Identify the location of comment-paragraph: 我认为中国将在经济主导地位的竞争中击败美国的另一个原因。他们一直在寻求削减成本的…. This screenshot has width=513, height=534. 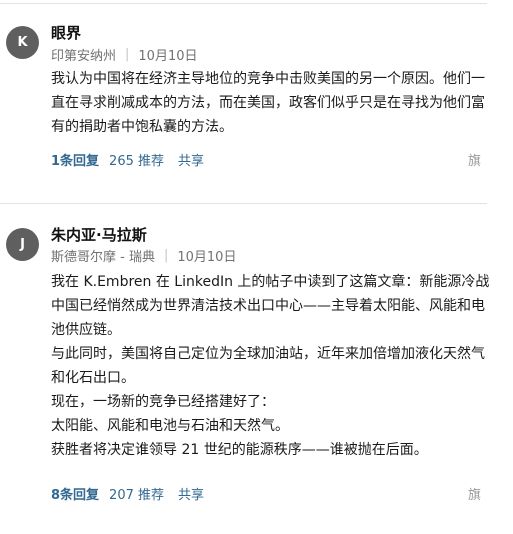
(268, 103).